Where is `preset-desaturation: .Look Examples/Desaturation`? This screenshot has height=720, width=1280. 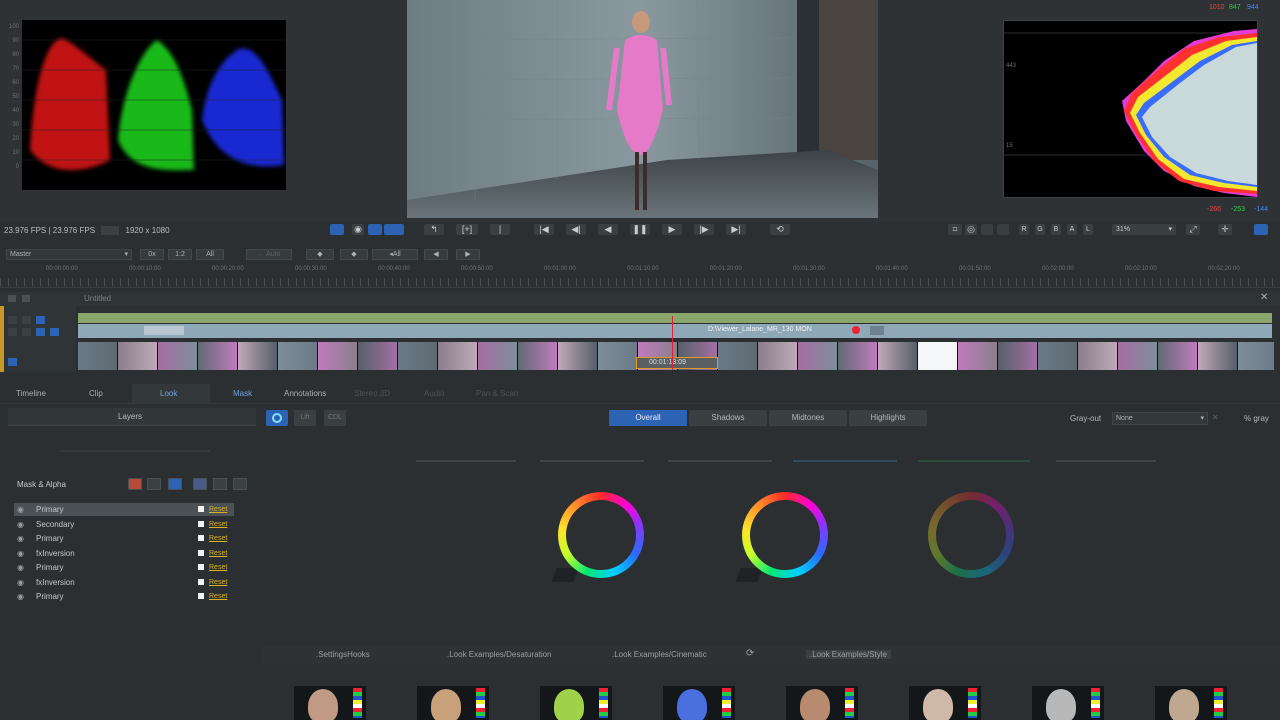
preset-desaturation: .Look Examples/Desaturation is located at coordinates (499, 654).